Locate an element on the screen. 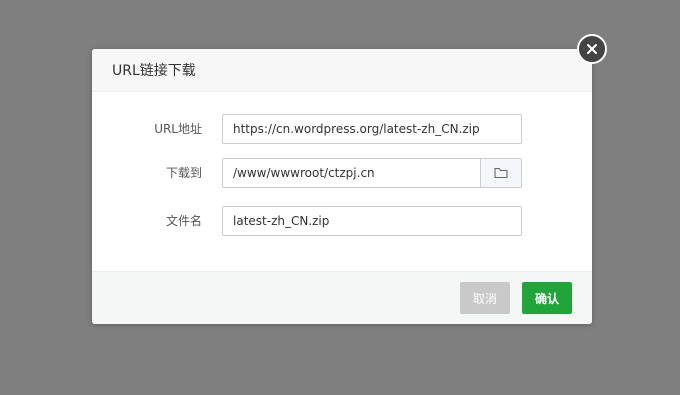 Image resolution: width=680 pixels, height=395 pixels. filename-row: 文件名 is located at coordinates (342, 221).